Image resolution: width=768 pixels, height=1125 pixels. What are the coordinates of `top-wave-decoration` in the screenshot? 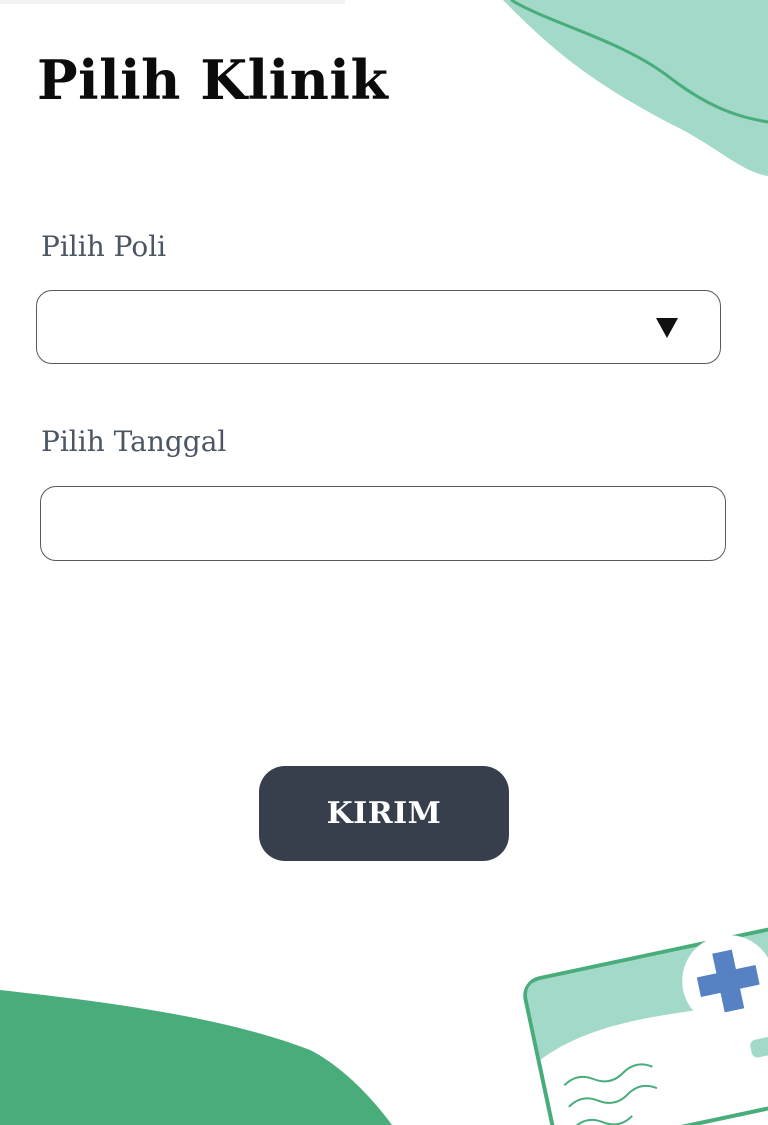 It's located at (635, 88).